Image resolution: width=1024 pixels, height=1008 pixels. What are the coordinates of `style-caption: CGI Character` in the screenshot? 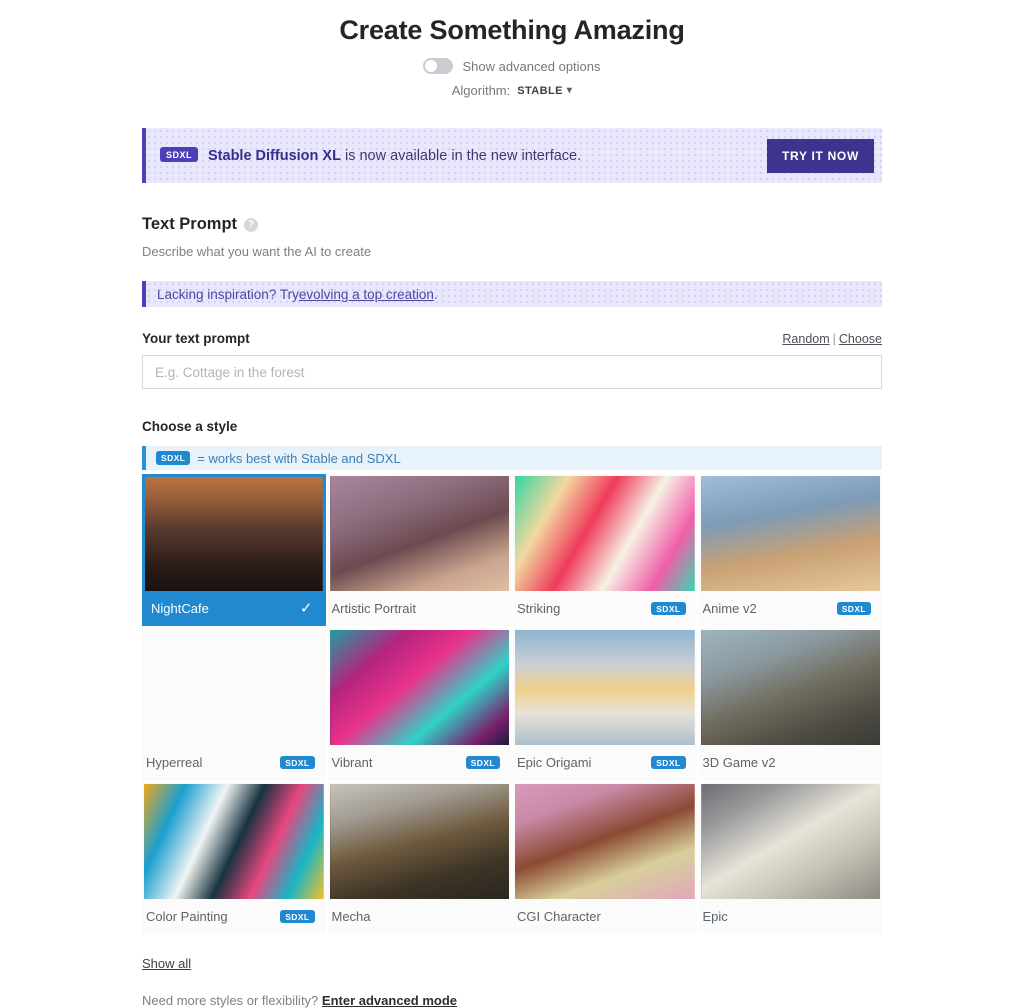 It's located at (605, 916).